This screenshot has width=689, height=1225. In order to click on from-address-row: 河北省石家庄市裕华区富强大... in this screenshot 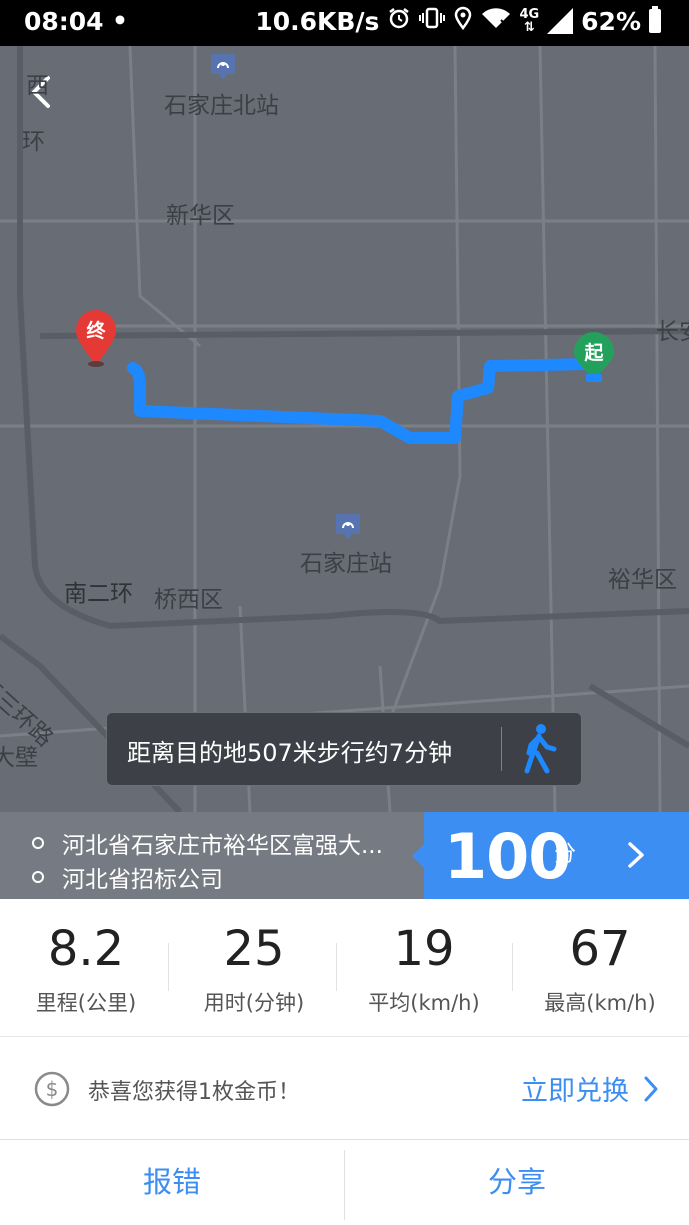, I will do `click(207, 843)`.